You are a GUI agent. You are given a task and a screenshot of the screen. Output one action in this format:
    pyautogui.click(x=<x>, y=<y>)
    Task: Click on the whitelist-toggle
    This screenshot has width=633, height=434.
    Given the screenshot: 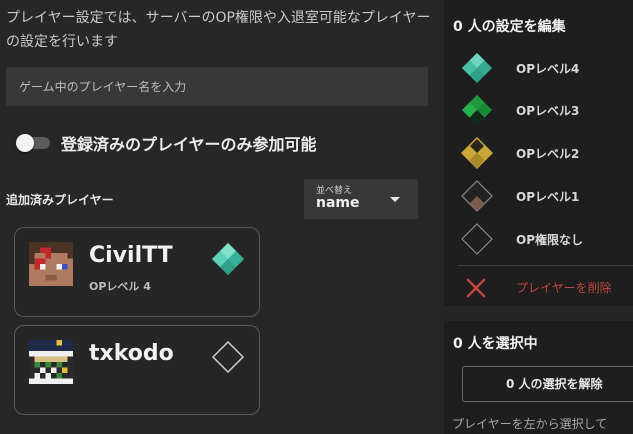 What is the action you would take?
    pyautogui.click(x=33, y=143)
    